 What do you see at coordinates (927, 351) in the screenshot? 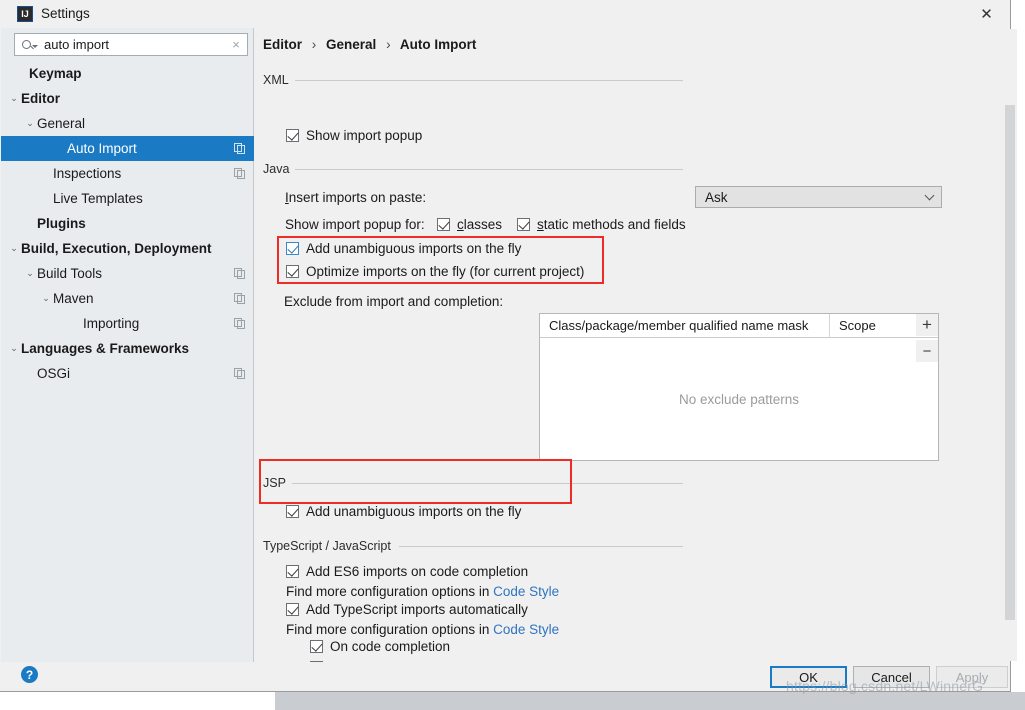
I see `remove-exclude-pattern-button: −` at bounding box center [927, 351].